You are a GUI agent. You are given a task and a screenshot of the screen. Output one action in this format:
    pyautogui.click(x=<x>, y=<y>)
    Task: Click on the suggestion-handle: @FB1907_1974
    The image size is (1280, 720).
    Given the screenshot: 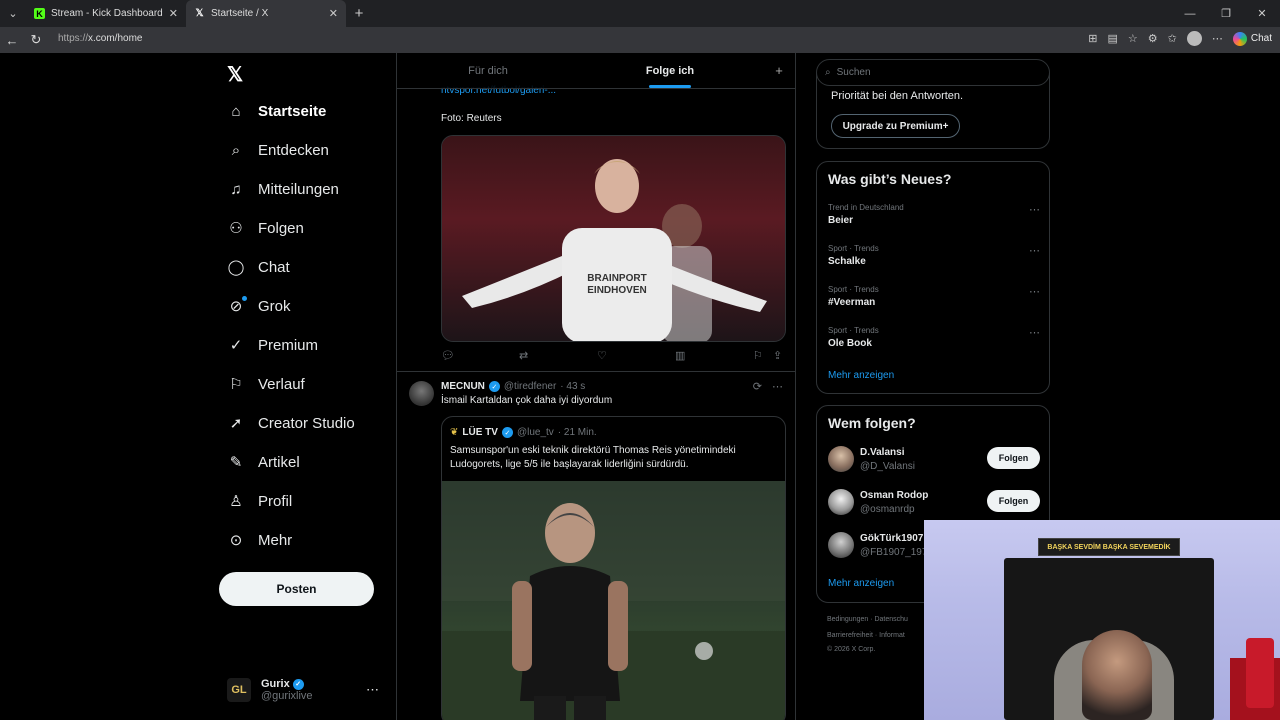 What is the action you would take?
    pyautogui.click(x=896, y=552)
    